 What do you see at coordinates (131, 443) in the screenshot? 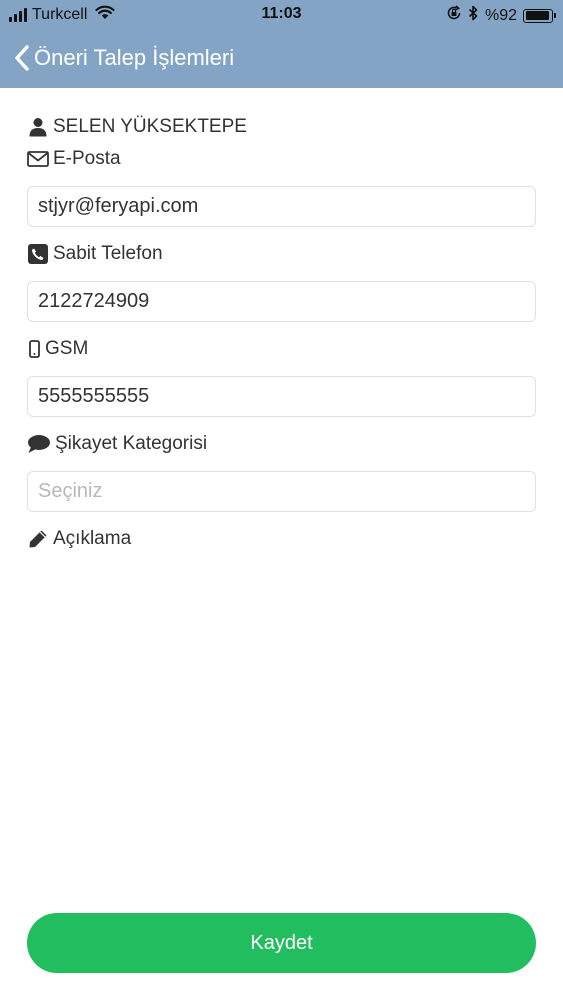
I see `category-label-text: Şikayet Kategorisi` at bounding box center [131, 443].